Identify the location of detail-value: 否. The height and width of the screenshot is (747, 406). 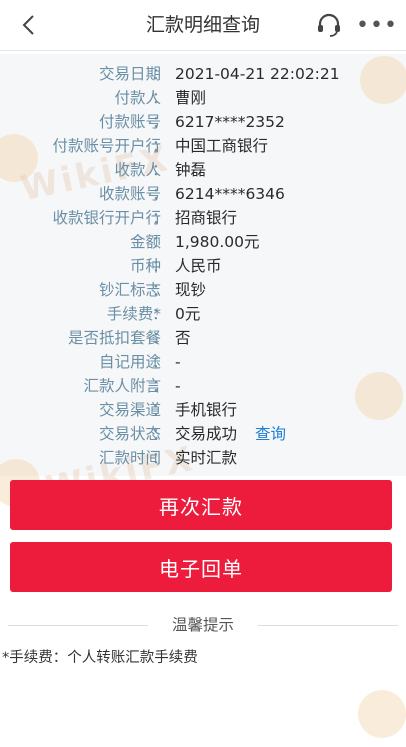
(183, 338).